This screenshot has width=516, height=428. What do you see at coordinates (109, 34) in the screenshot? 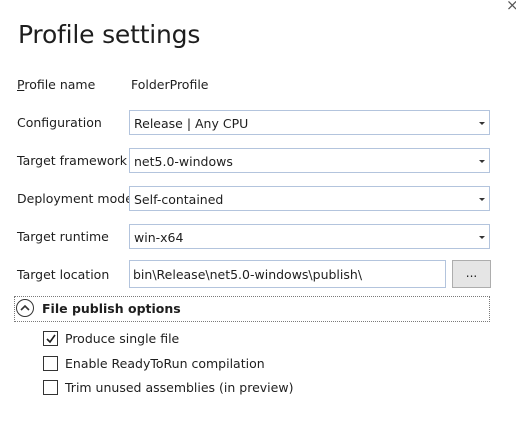
I see `page-title: Profile settings` at bounding box center [109, 34].